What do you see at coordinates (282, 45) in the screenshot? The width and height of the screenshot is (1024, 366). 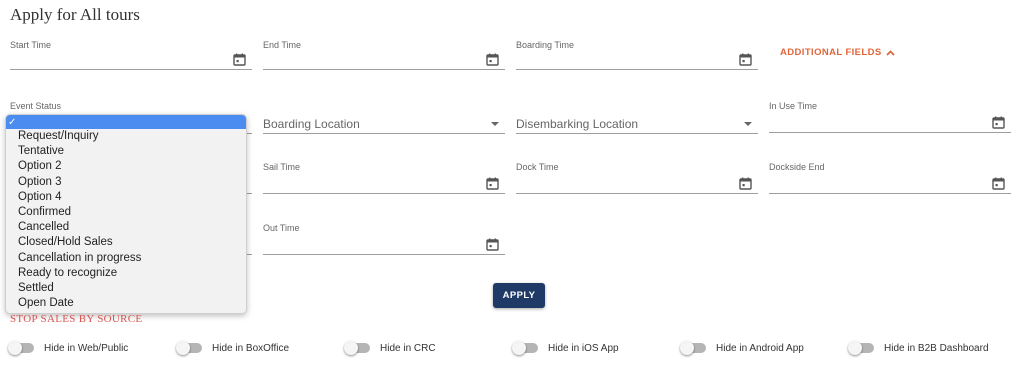 I see `end-time-label: End Time` at bounding box center [282, 45].